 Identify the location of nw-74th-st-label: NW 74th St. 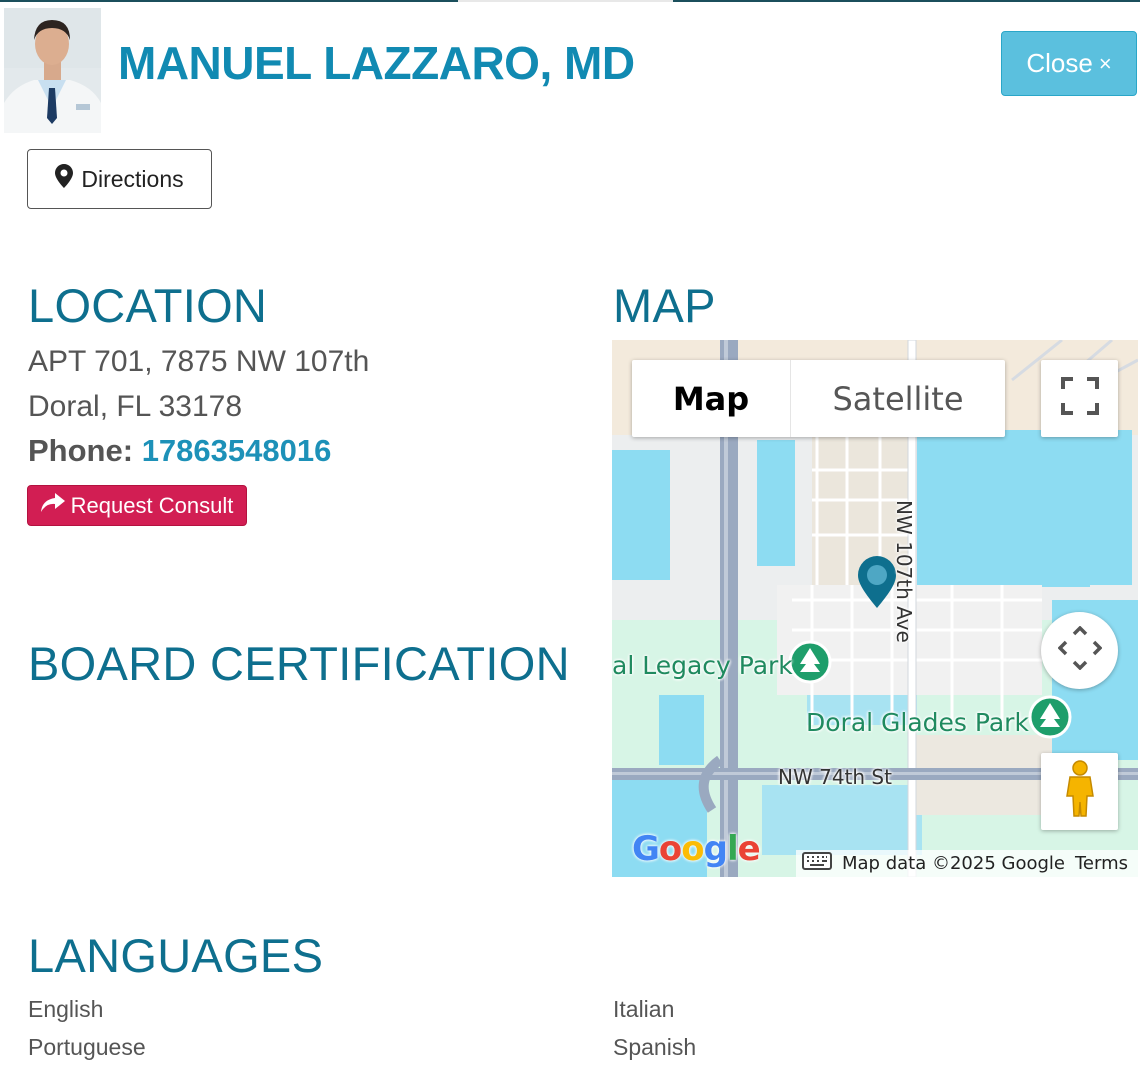
(835, 777).